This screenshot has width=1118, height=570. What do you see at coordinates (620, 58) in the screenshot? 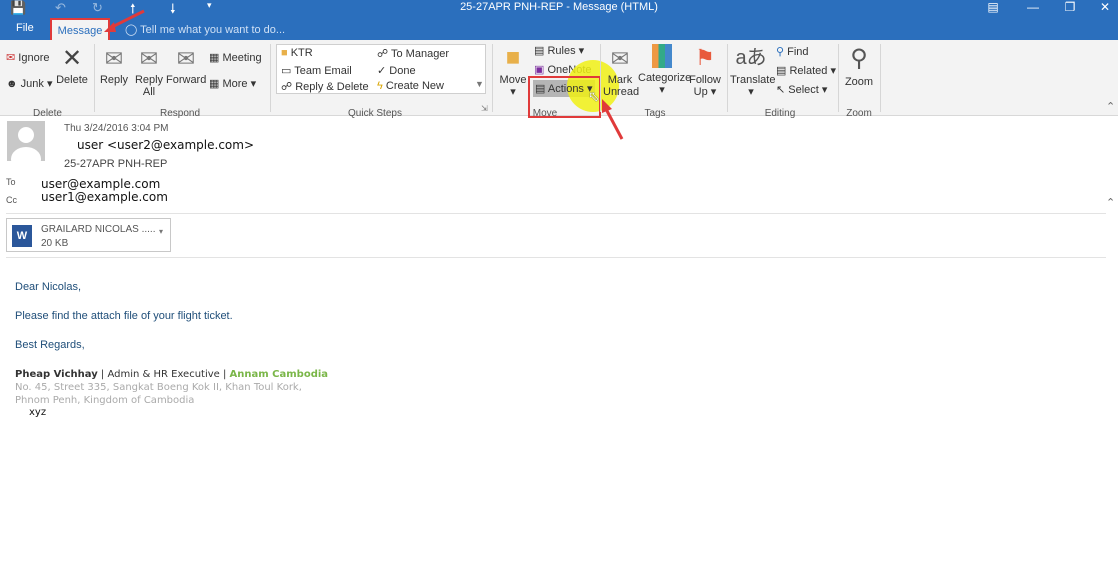
I see `mark-unread-icon: ✉` at bounding box center [620, 58].